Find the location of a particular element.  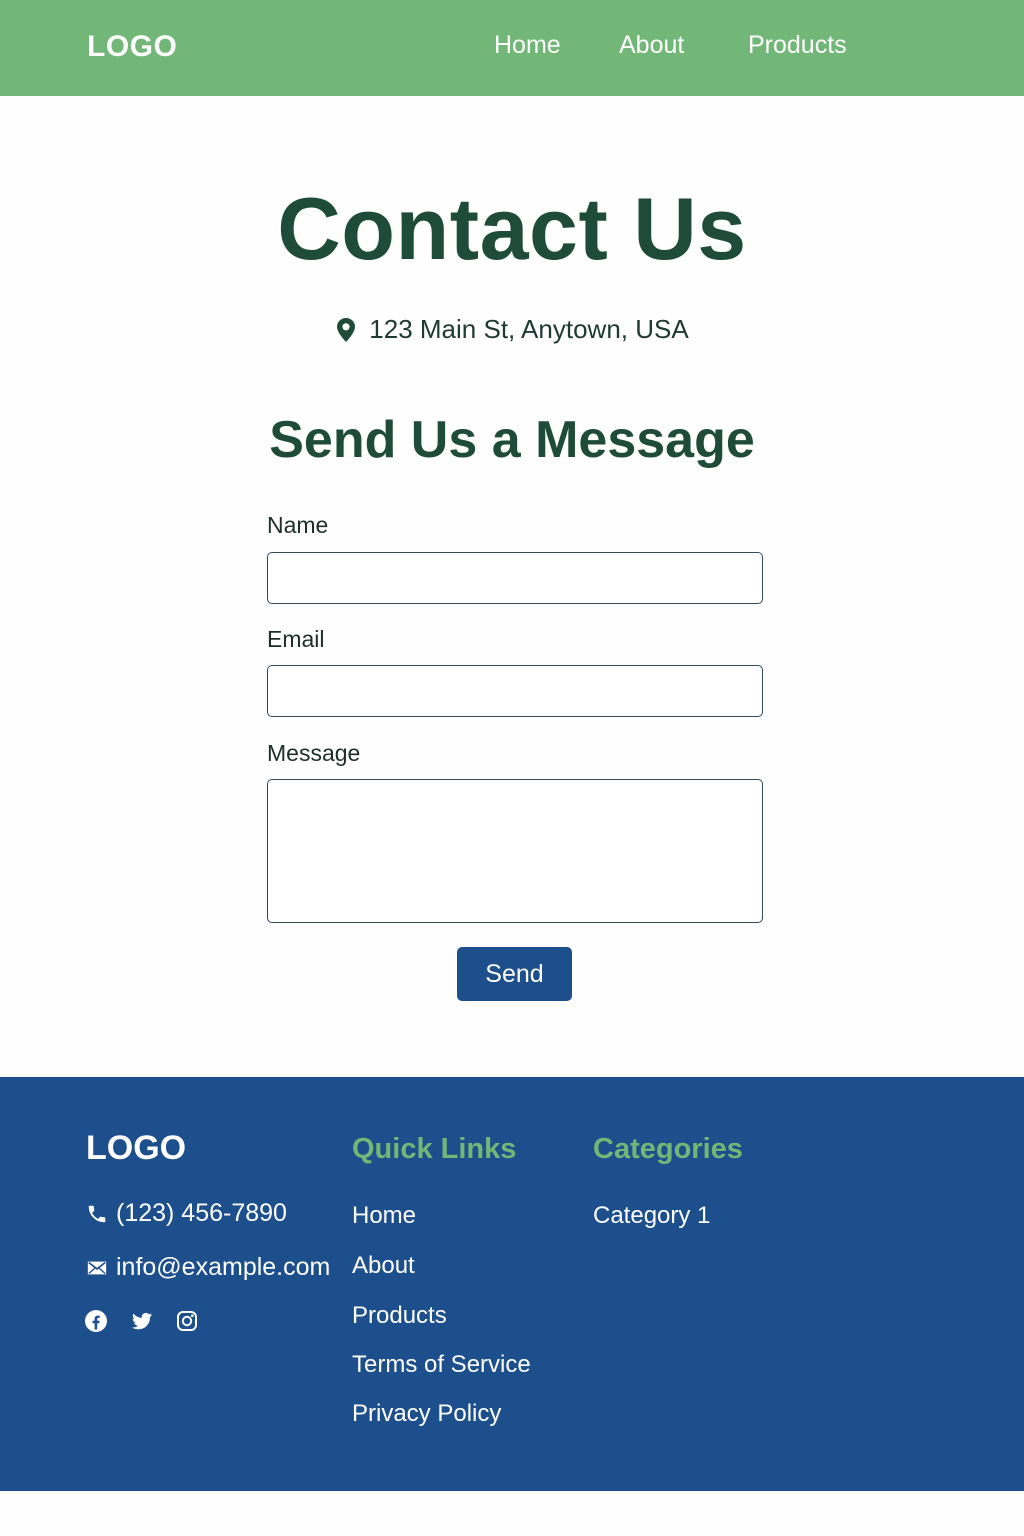

footer-logo: LOGO is located at coordinates (136, 1148).